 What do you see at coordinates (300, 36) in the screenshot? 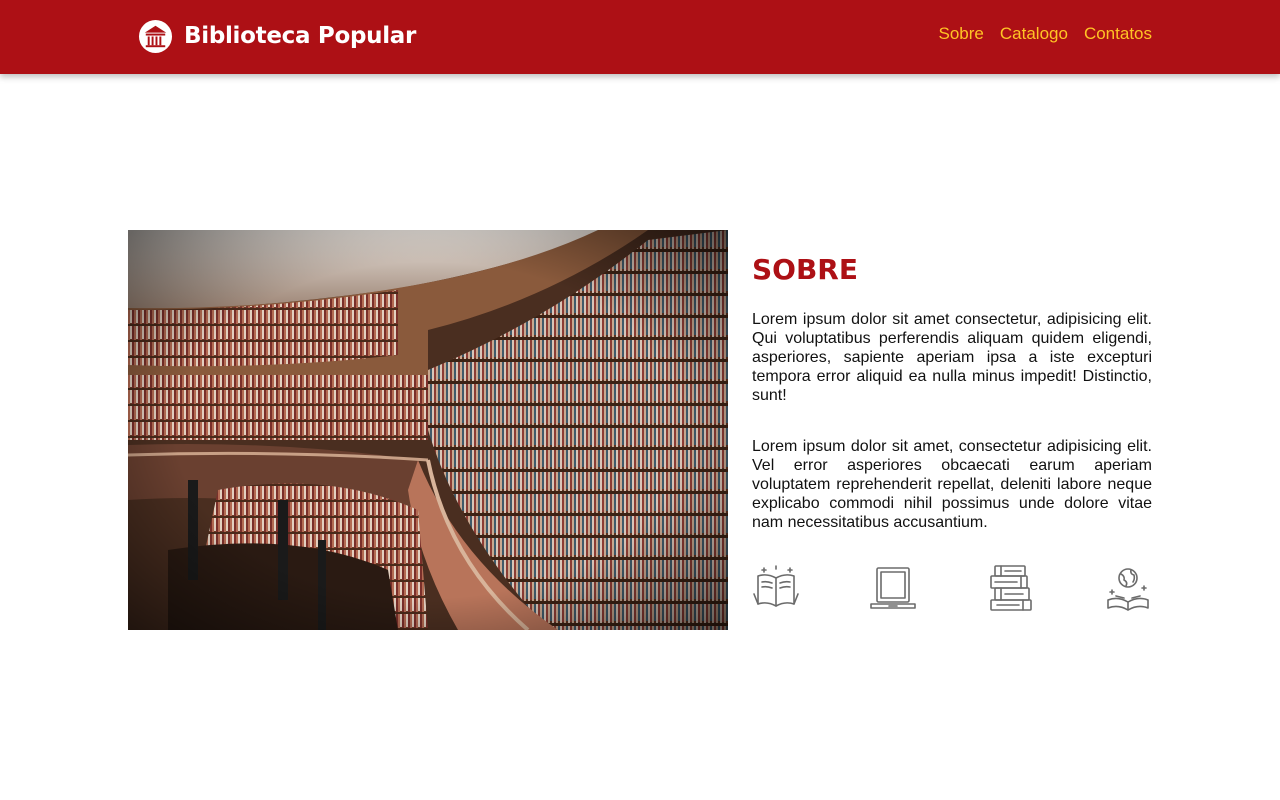
I see `brand-name: Biblioteca Popular` at bounding box center [300, 36].